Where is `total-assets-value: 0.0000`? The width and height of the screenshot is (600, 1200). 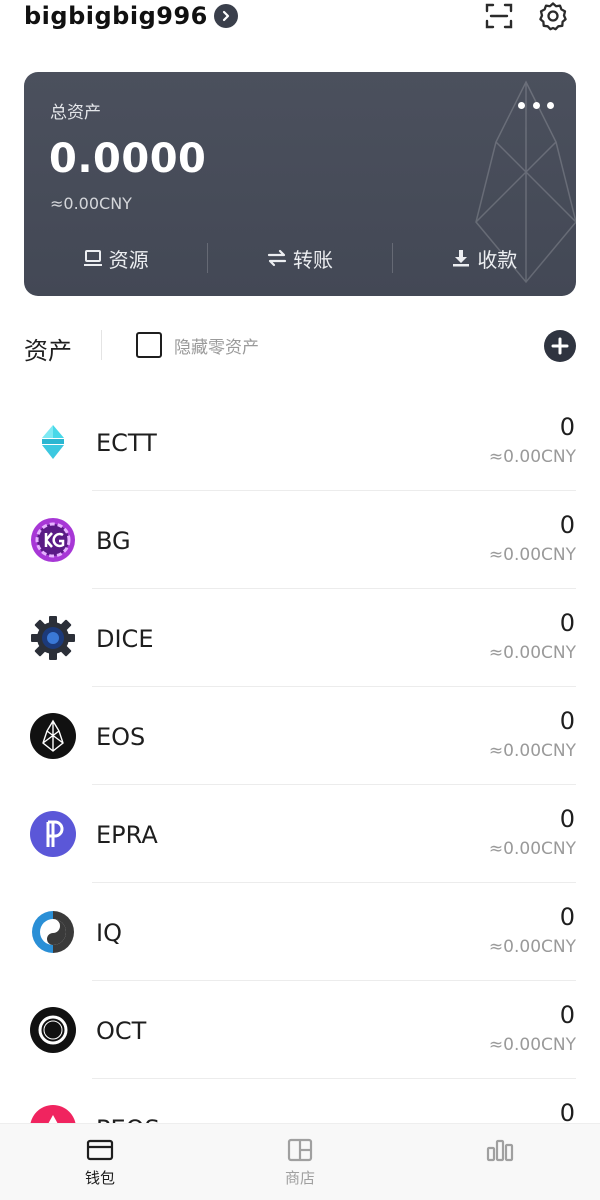 total-assets-value: 0.0000 is located at coordinates (128, 159).